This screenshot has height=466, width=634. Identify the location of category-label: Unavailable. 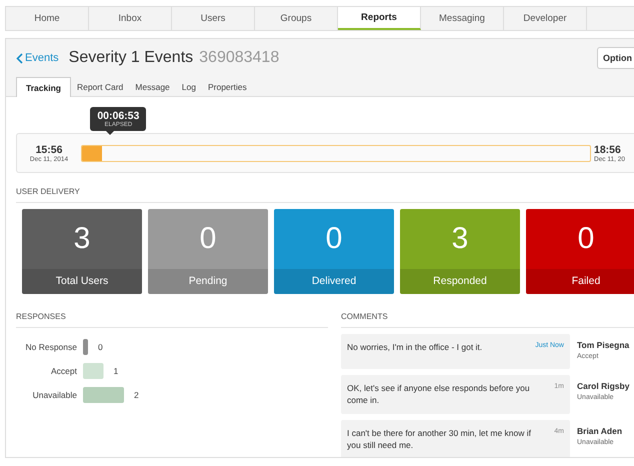
(54, 395).